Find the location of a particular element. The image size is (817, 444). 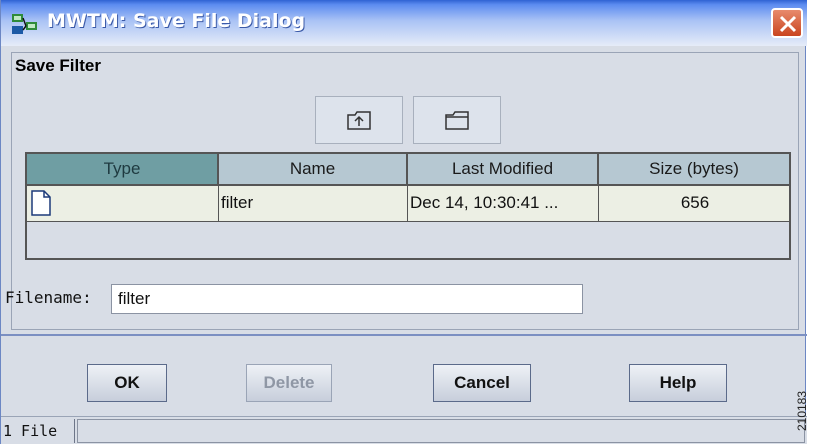

network-app-icon is located at coordinates (24, 24).